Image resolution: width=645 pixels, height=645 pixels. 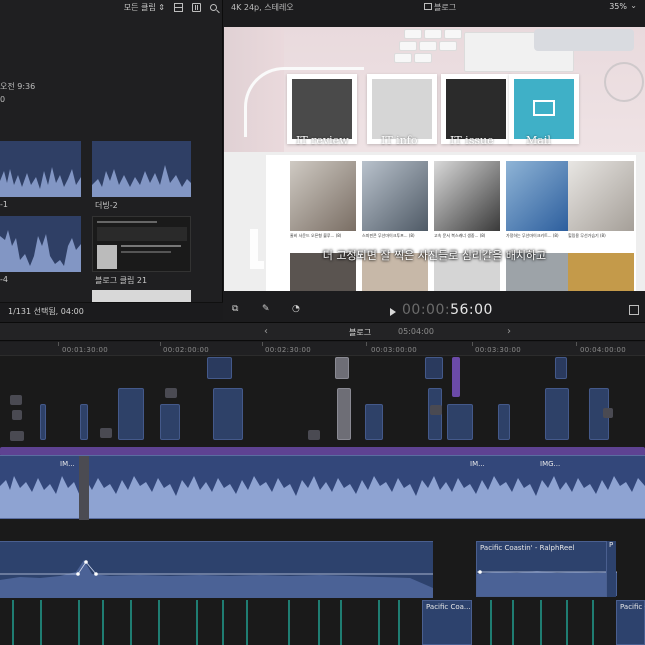 What do you see at coordinates (498, 350) in the screenshot?
I see `ruler-tick: 00:03:30:00` at bounding box center [498, 350].